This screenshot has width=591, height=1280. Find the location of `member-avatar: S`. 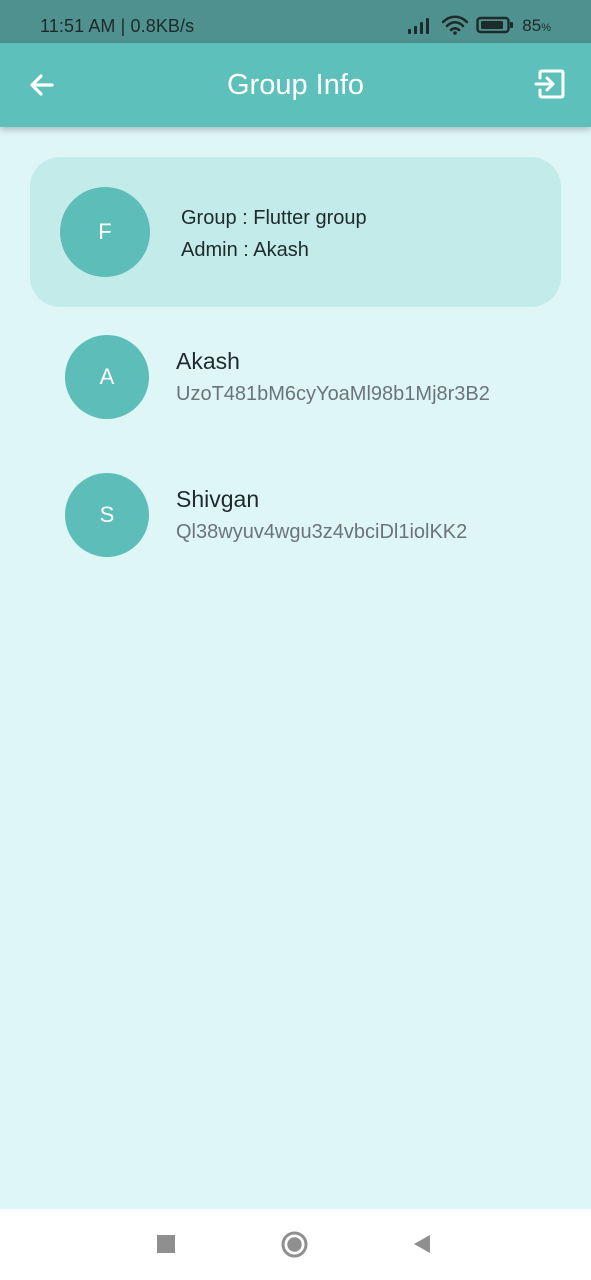

member-avatar: S is located at coordinates (107, 515).